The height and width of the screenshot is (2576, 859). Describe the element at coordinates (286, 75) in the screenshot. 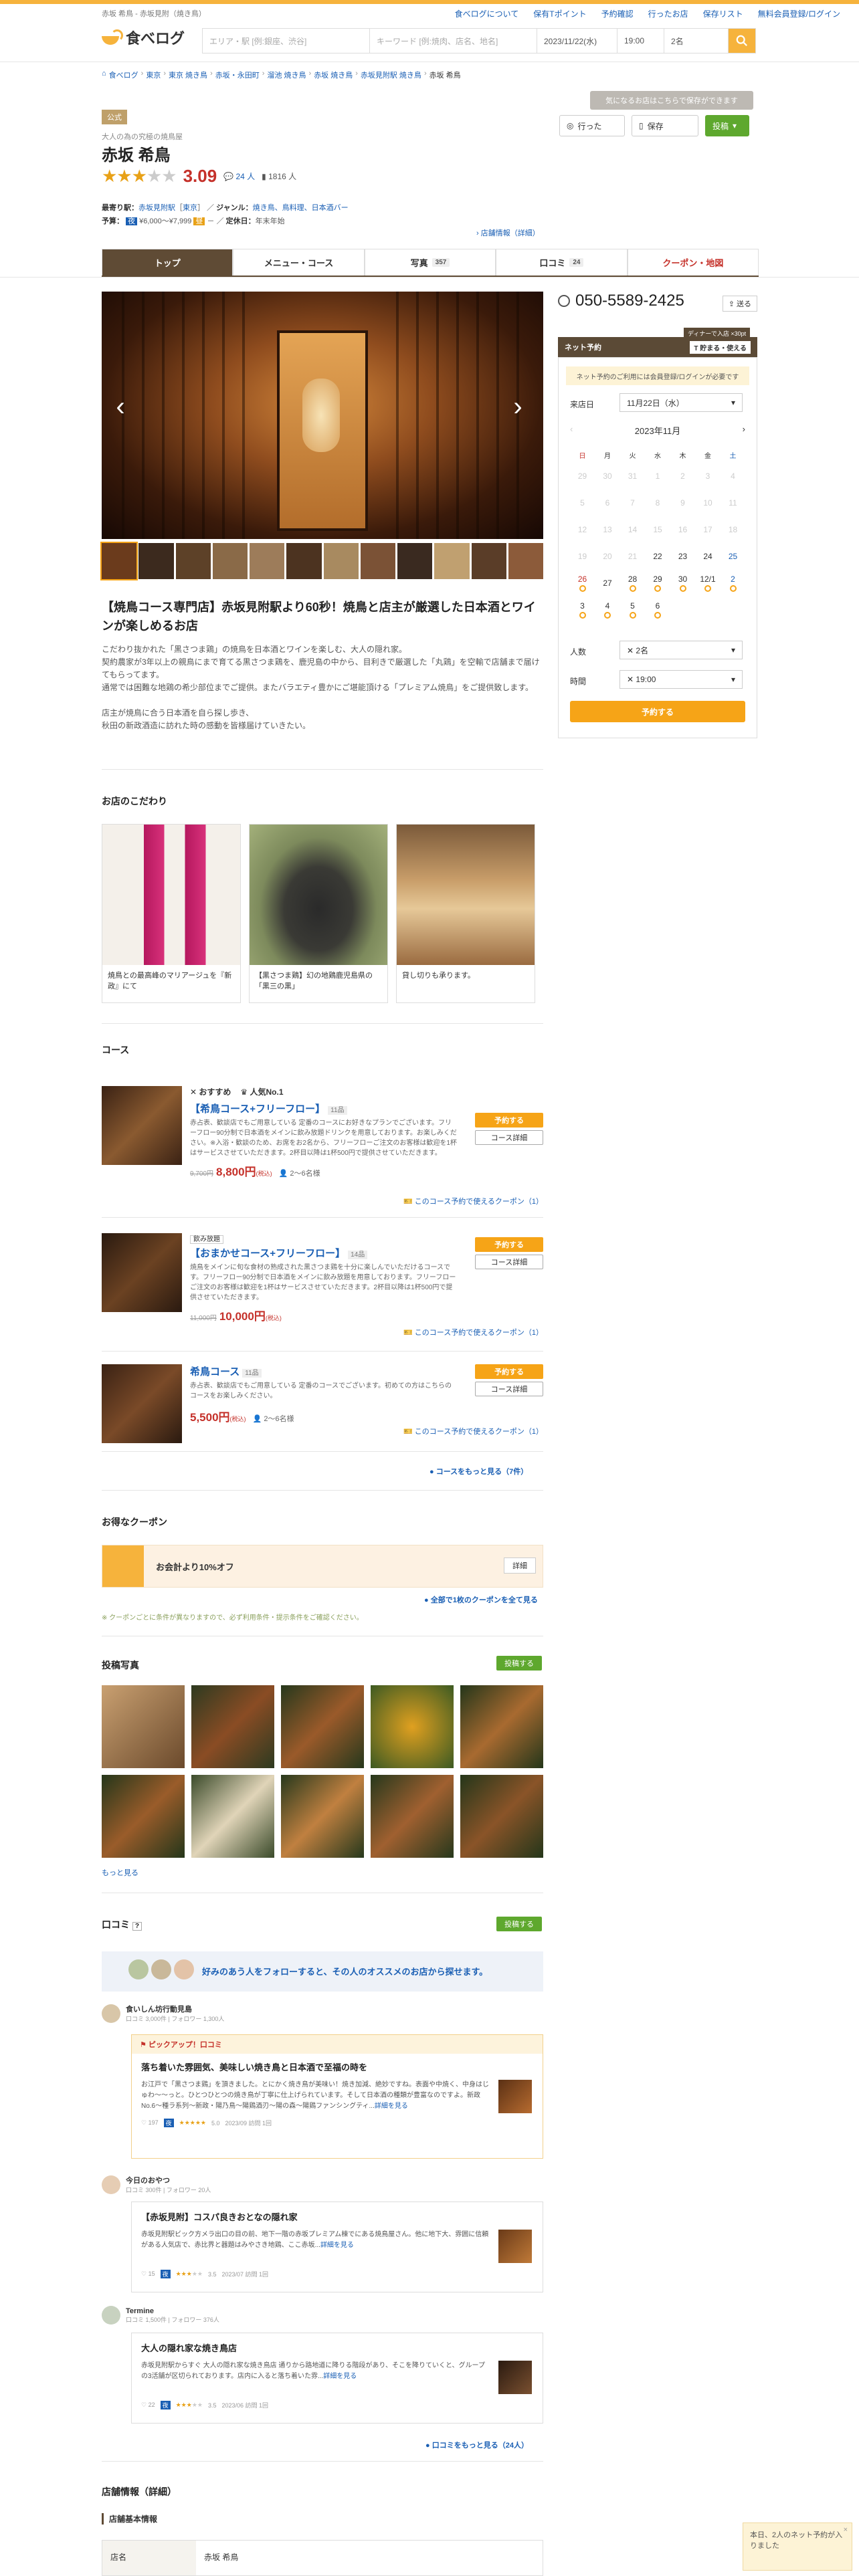

I see `breadcrumb-item: 溜池 焼き鳥` at that location.